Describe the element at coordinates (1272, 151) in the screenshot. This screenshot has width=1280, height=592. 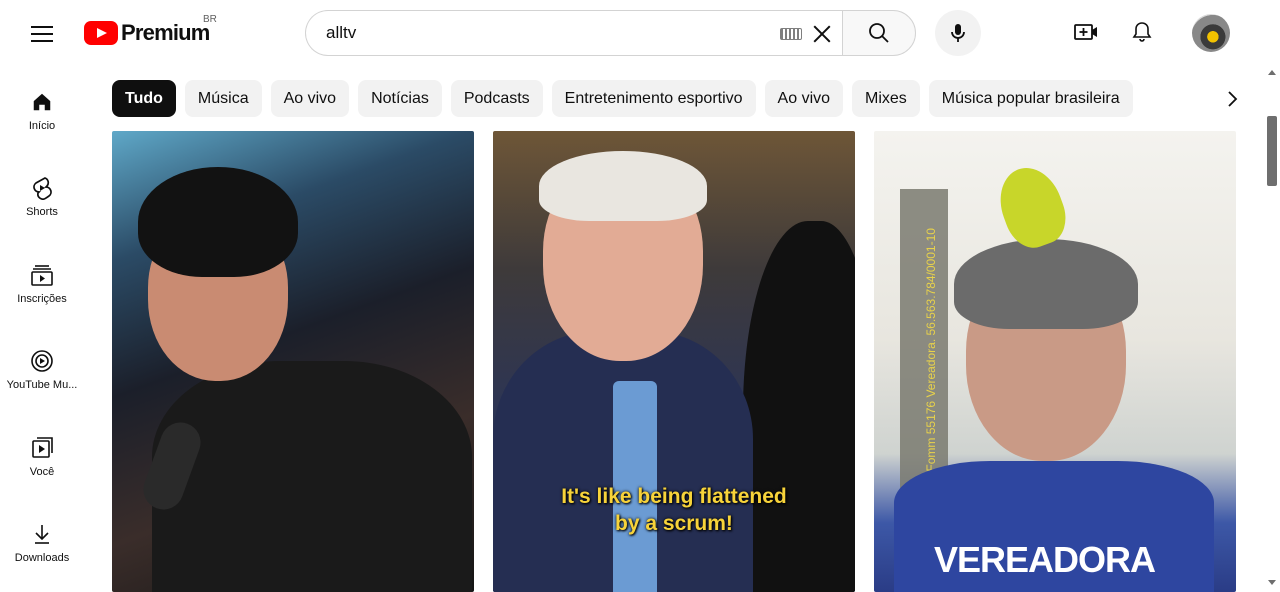
I see `scroll-thumb` at that location.